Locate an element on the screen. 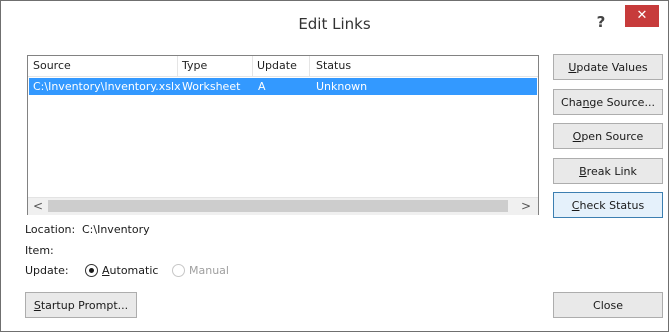 The width and height of the screenshot is (669, 332). cell-update: A is located at coordinates (262, 86).